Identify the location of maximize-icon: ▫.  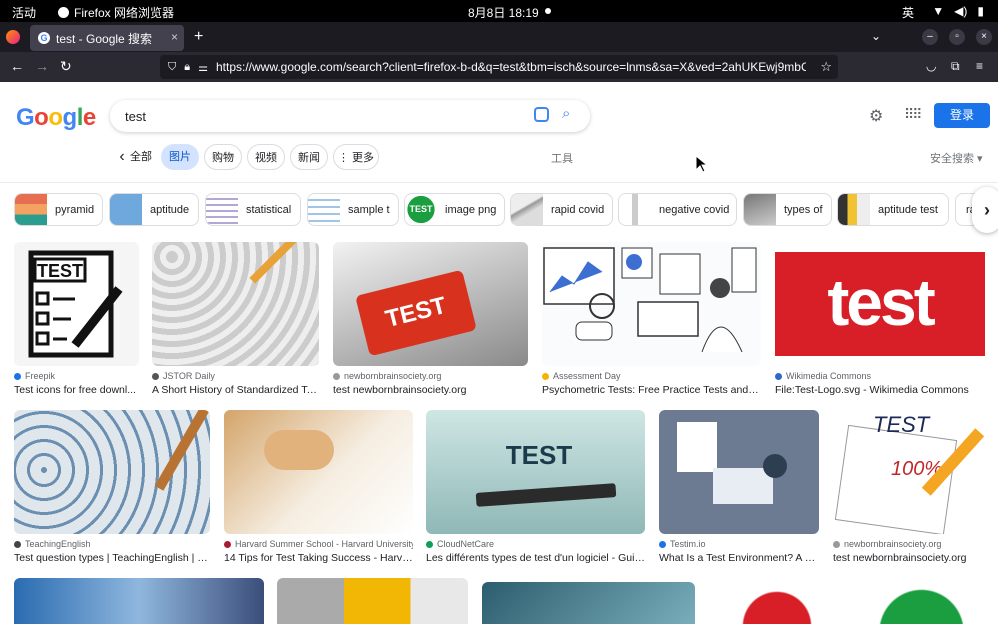
(957, 37).